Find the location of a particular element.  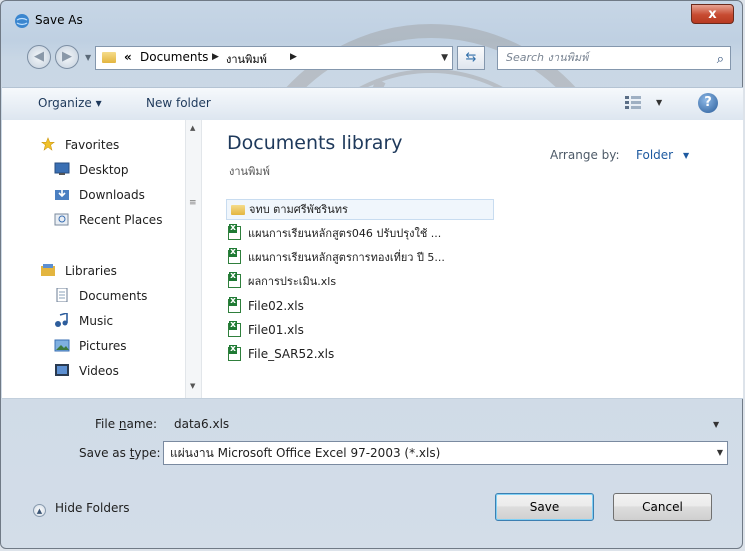

change-view-icon is located at coordinates (633, 102).